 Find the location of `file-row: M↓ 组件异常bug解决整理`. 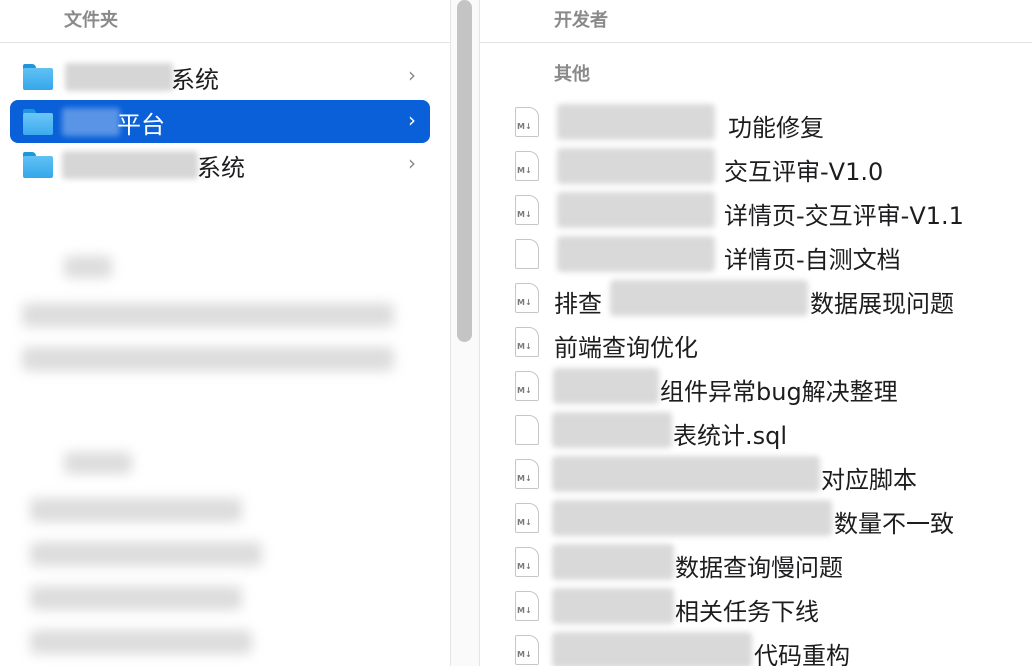

file-row: M↓ 组件异常bug解决整理 is located at coordinates (756, 386).